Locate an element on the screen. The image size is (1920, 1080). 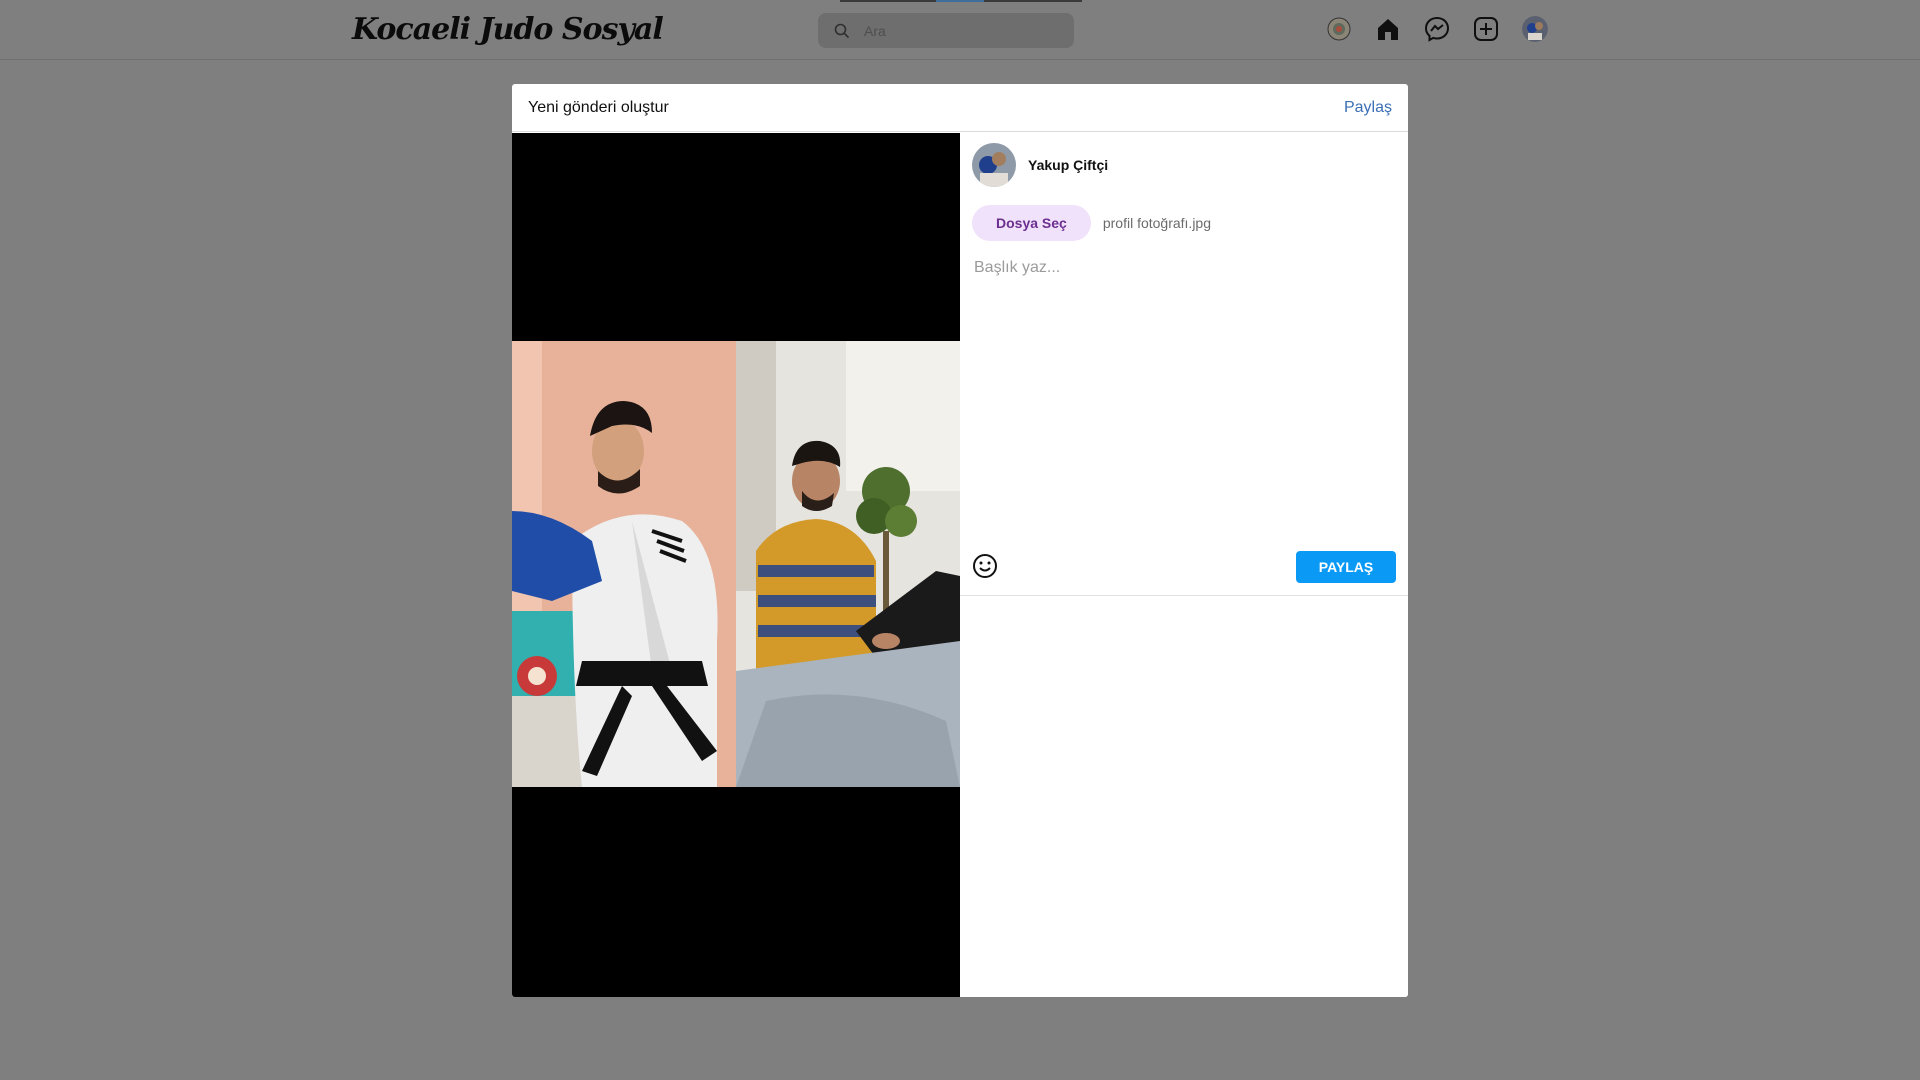
profile-avatar-icon is located at coordinates (1535, 29).